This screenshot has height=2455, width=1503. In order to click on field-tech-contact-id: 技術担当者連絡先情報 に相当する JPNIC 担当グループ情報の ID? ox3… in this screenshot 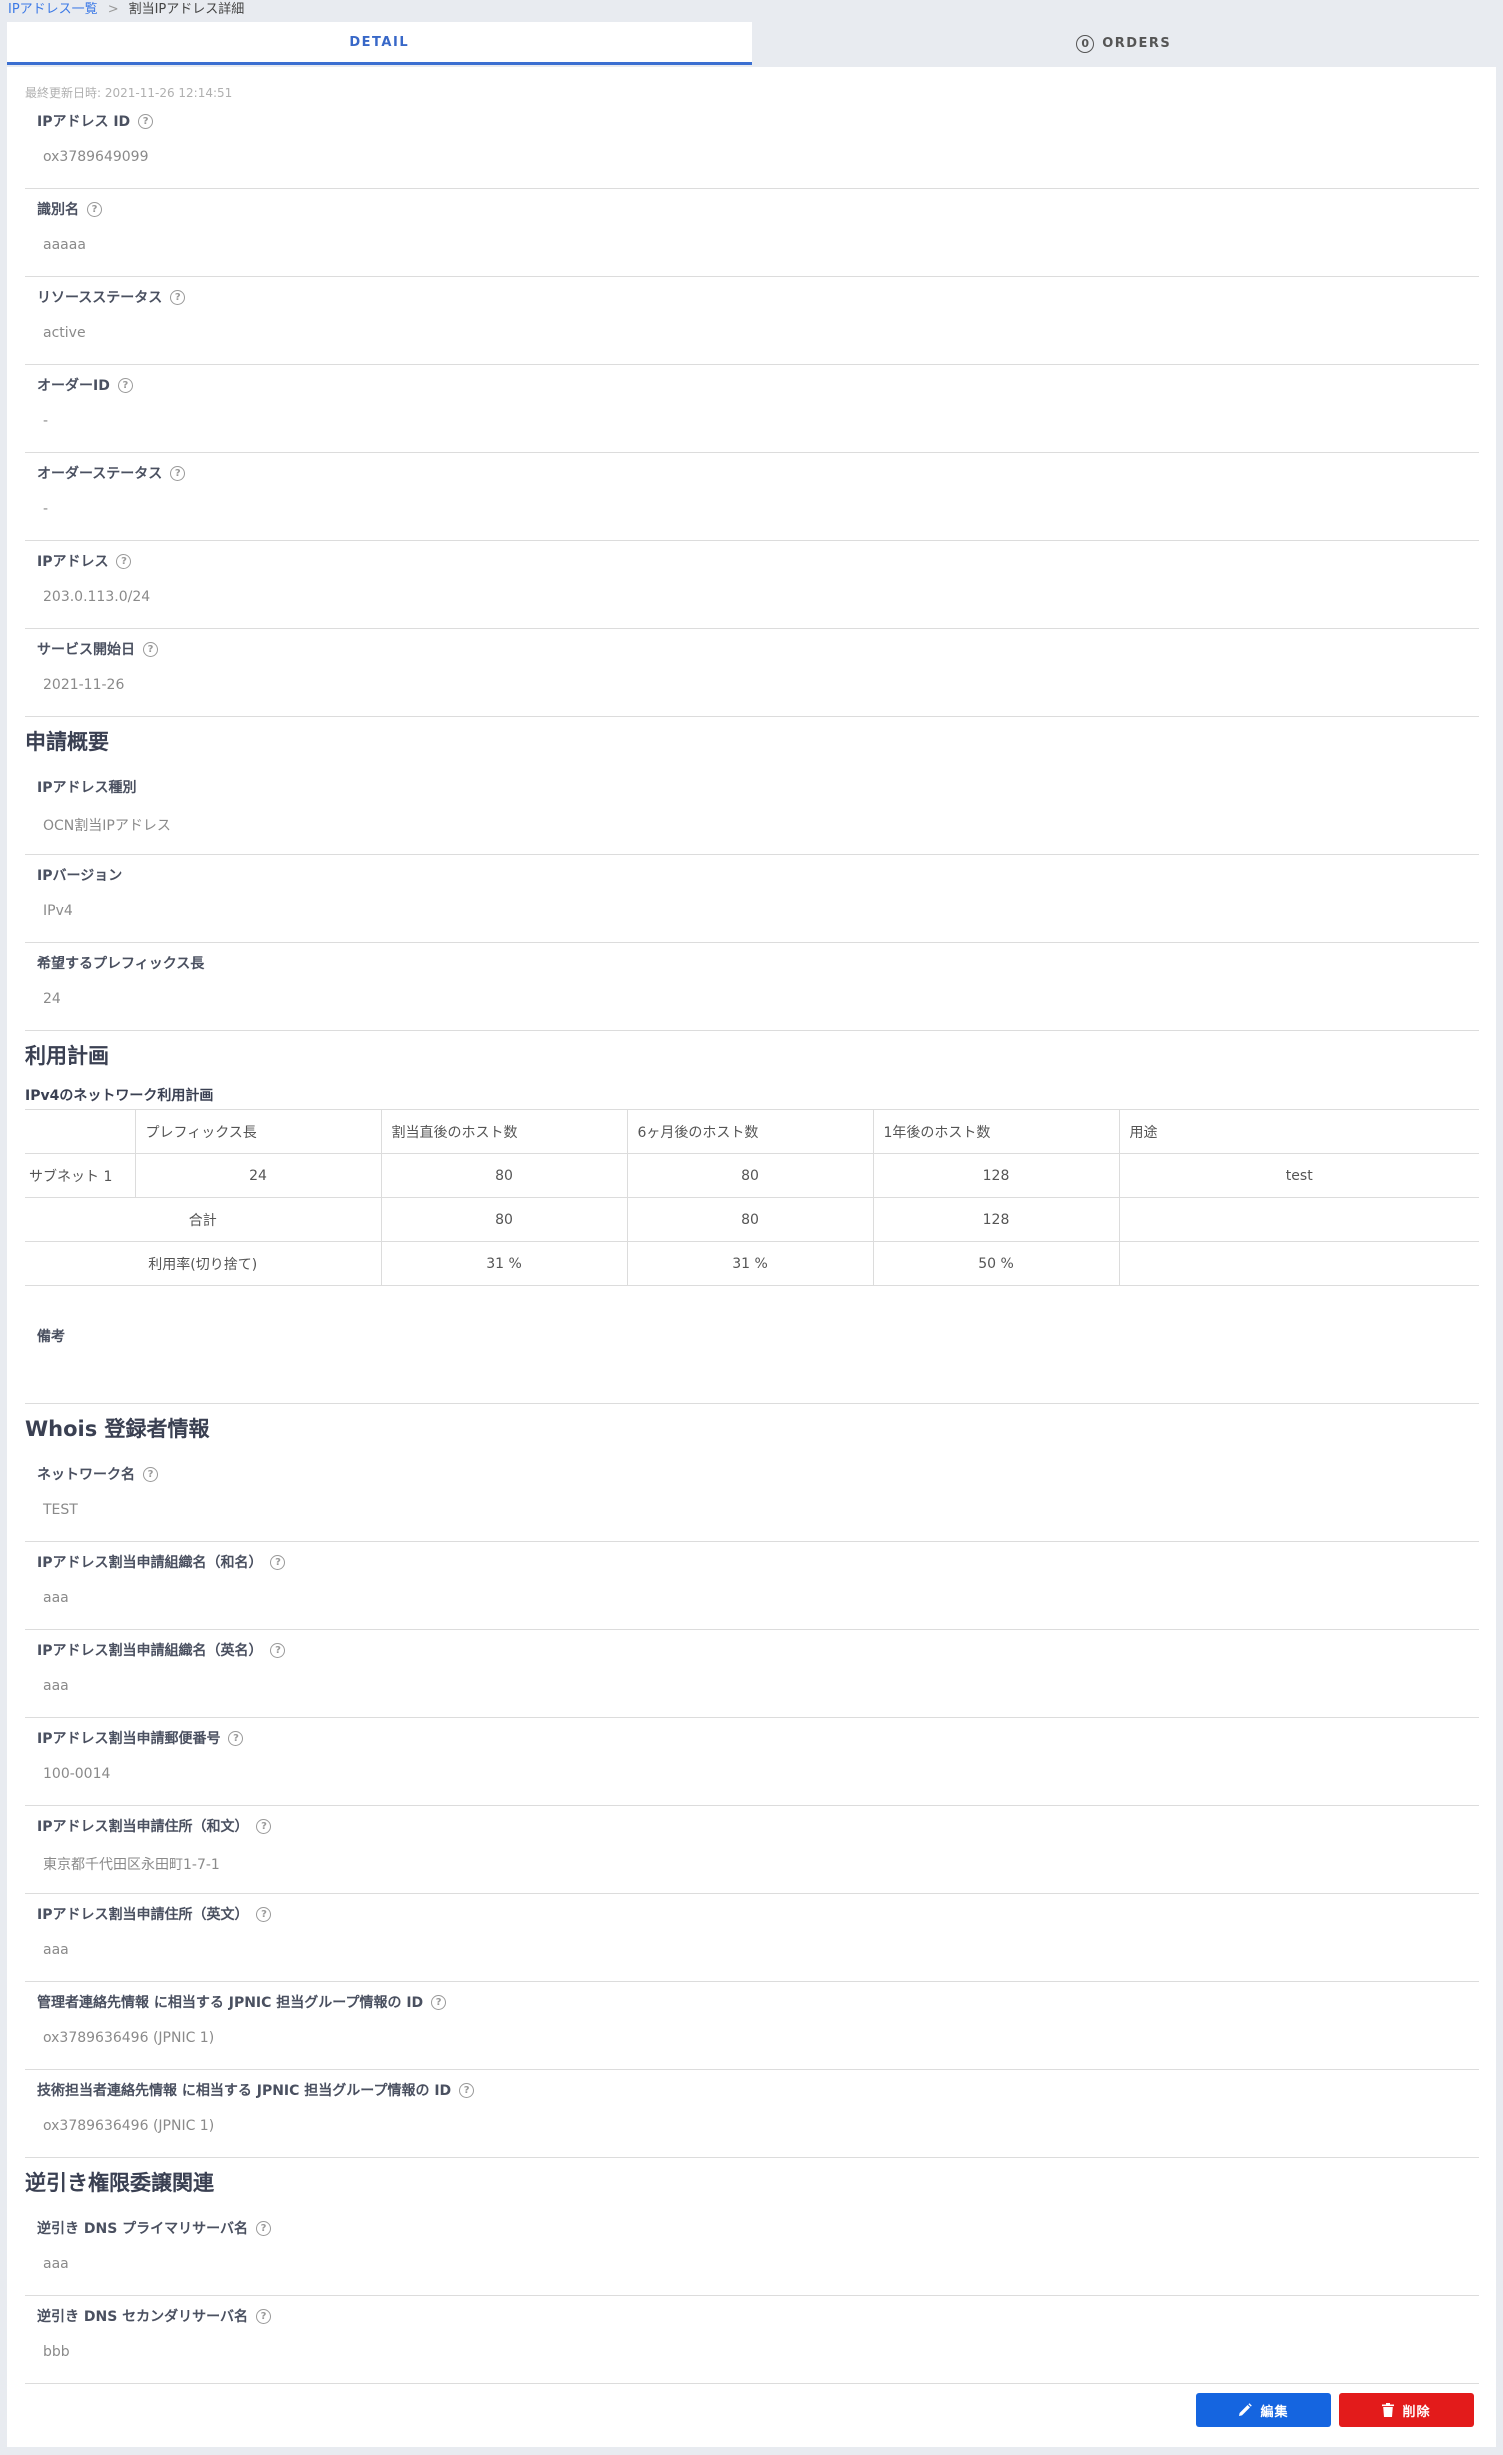, I will do `click(752, 2114)`.